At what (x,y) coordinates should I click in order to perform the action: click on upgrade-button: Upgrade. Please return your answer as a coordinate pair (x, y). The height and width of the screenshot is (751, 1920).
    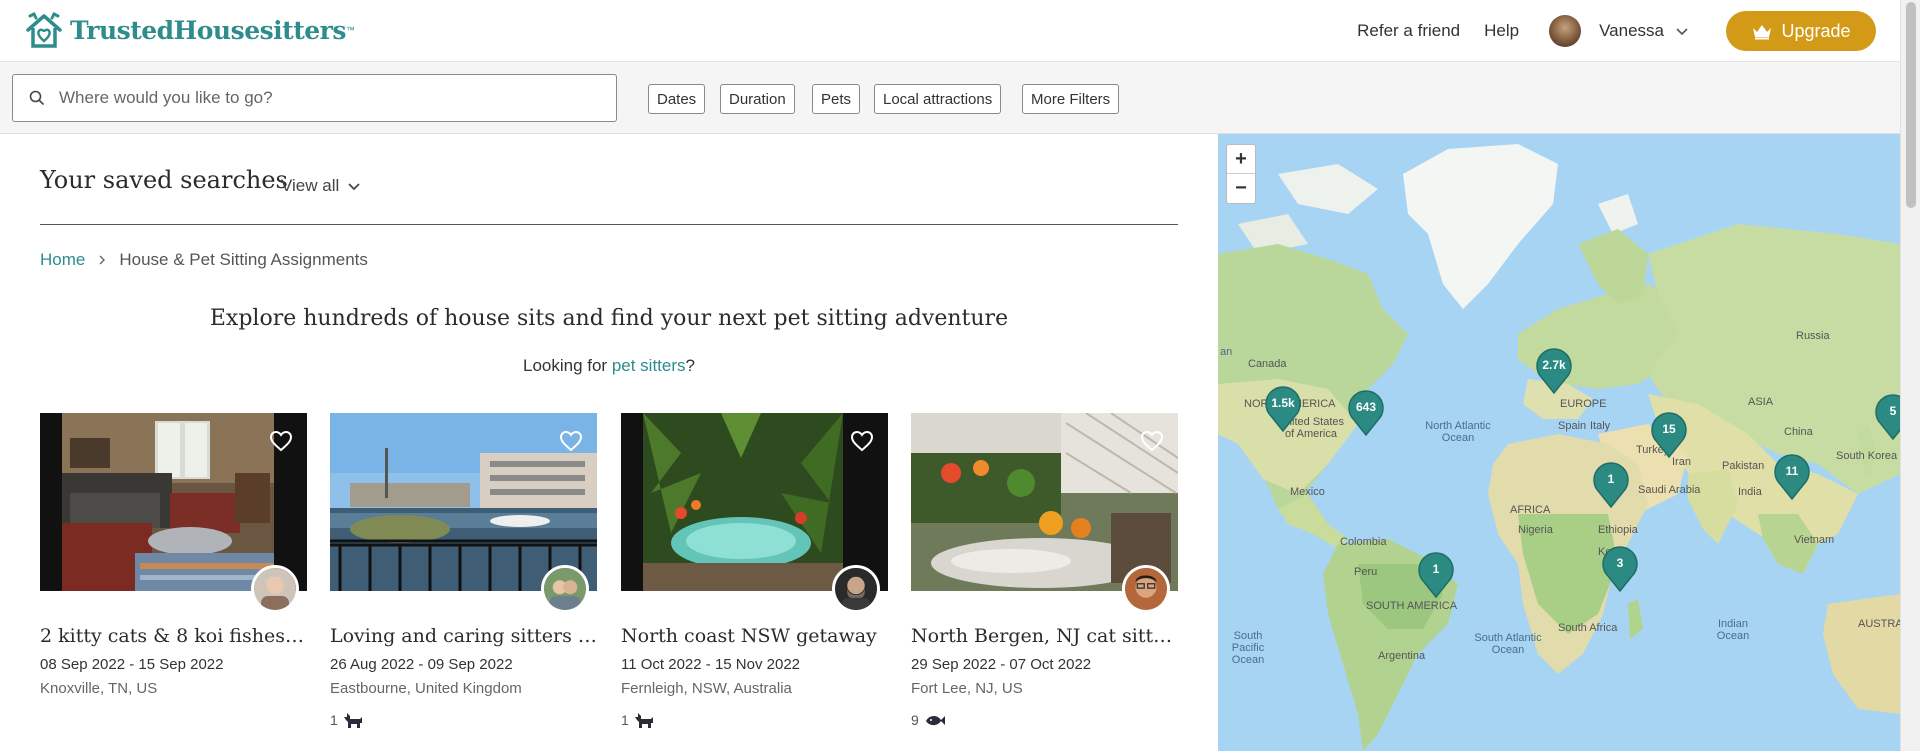
    Looking at the image, I should click on (1801, 31).